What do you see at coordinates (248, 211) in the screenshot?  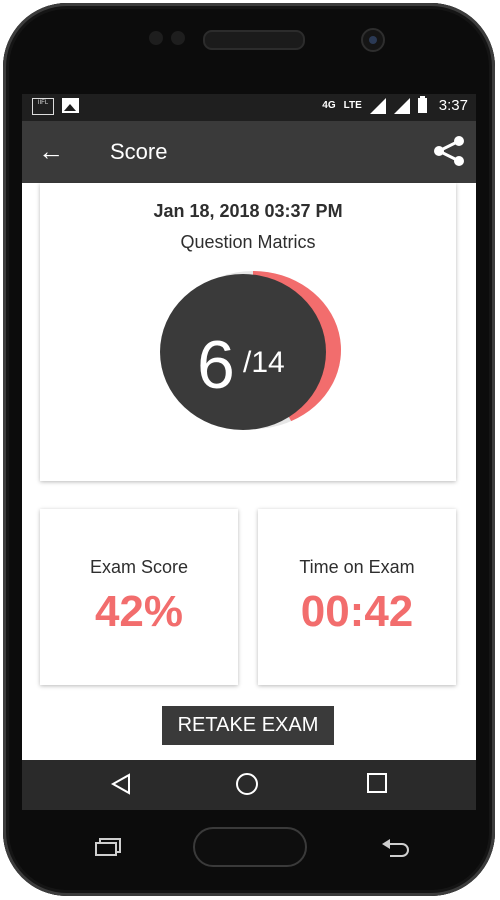 I see `exam-date: Jan 18, 2018 03:37 PM` at bounding box center [248, 211].